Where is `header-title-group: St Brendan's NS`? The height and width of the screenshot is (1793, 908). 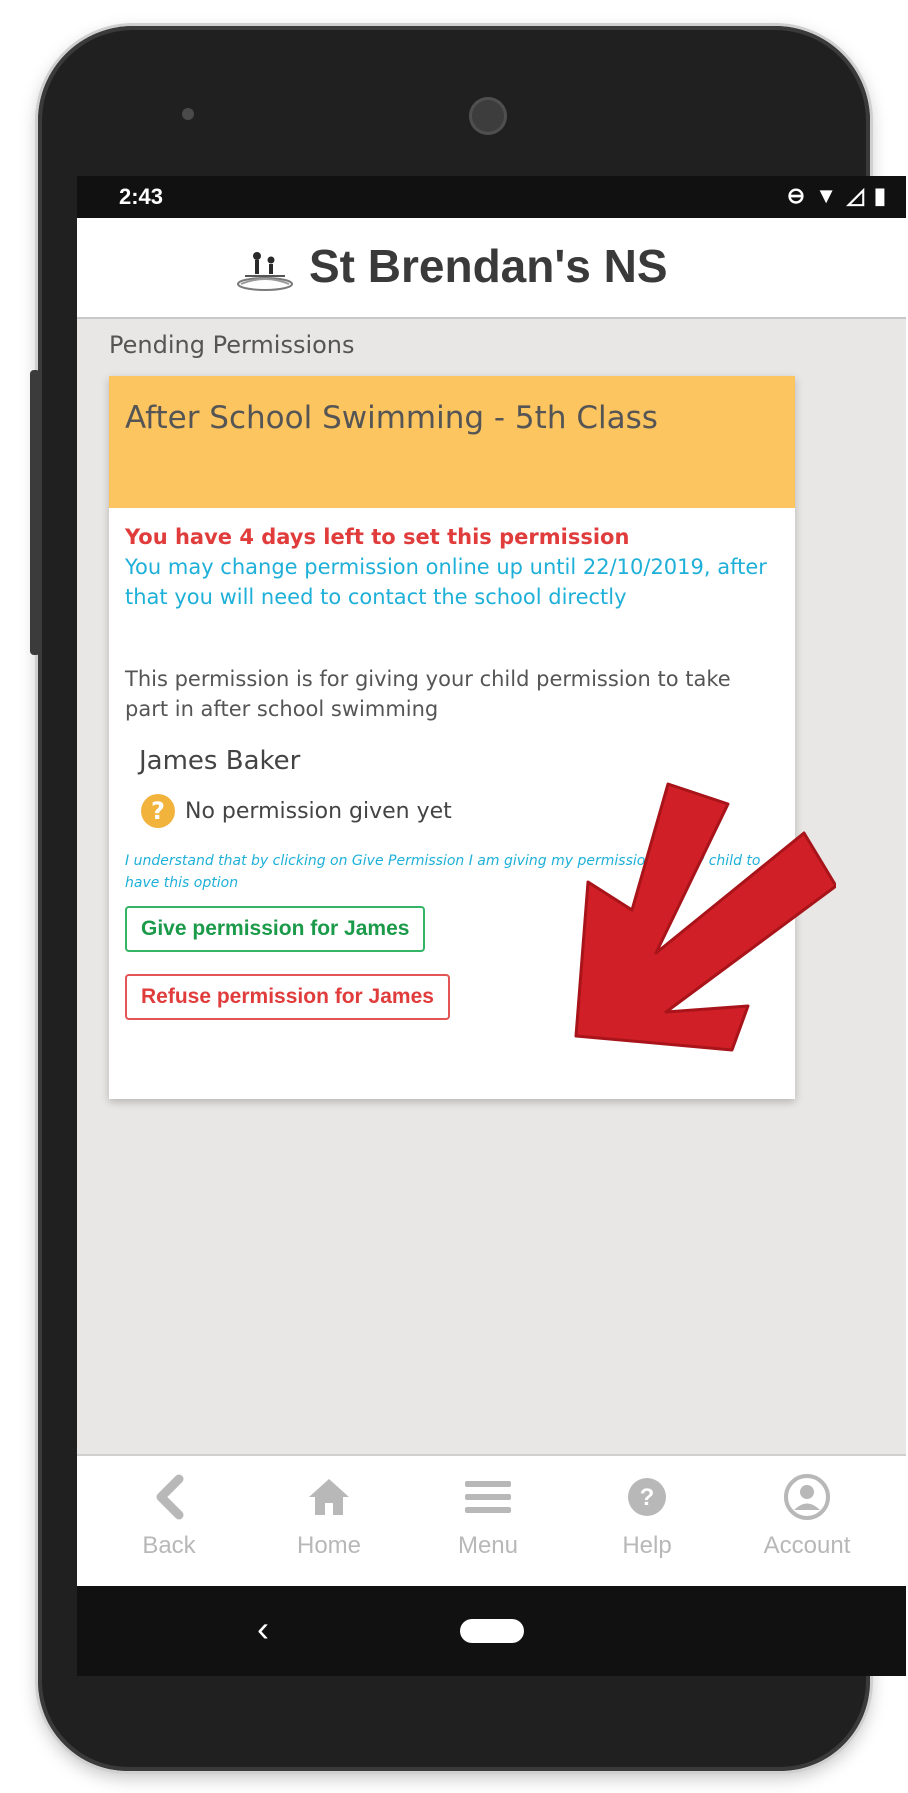 header-title-group: St Brendan's NS is located at coordinates (451, 266).